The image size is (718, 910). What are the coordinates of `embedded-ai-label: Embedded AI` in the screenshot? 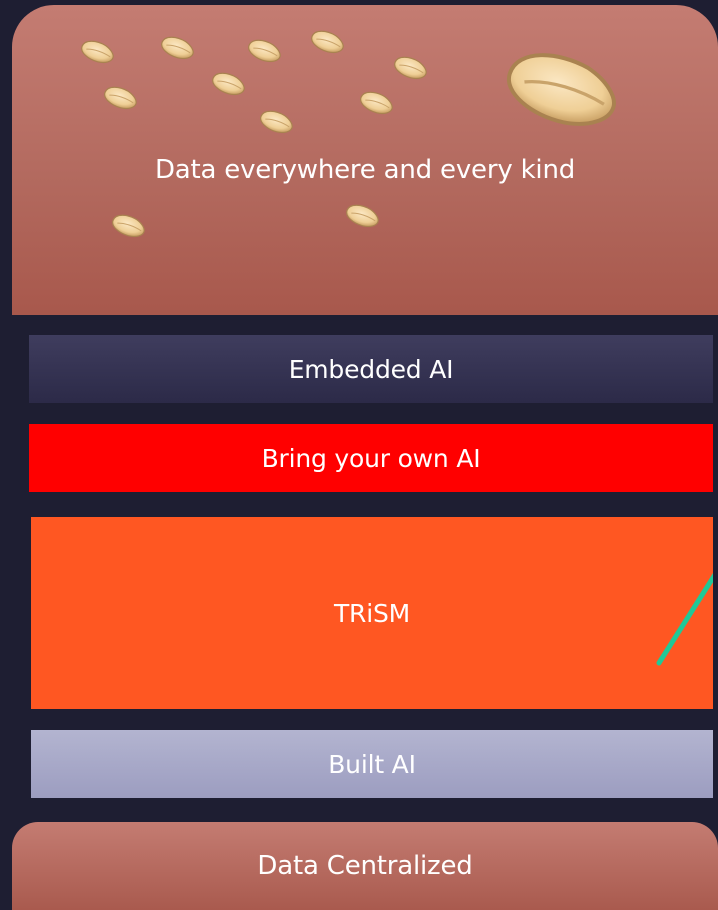 It's located at (371, 369).